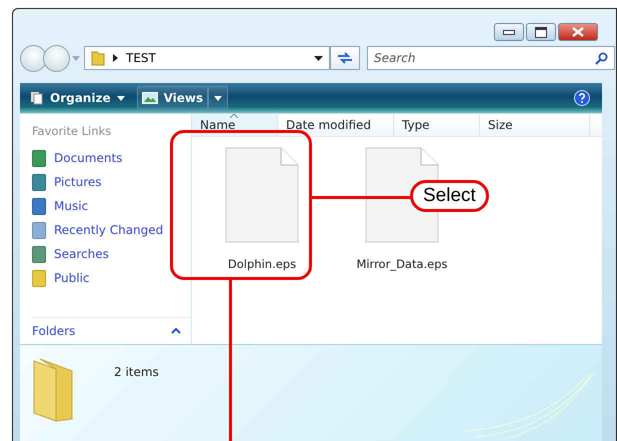 Image resolution: width=617 pixels, height=441 pixels. I want to click on organize-menu-button: Organize, so click(77, 98).